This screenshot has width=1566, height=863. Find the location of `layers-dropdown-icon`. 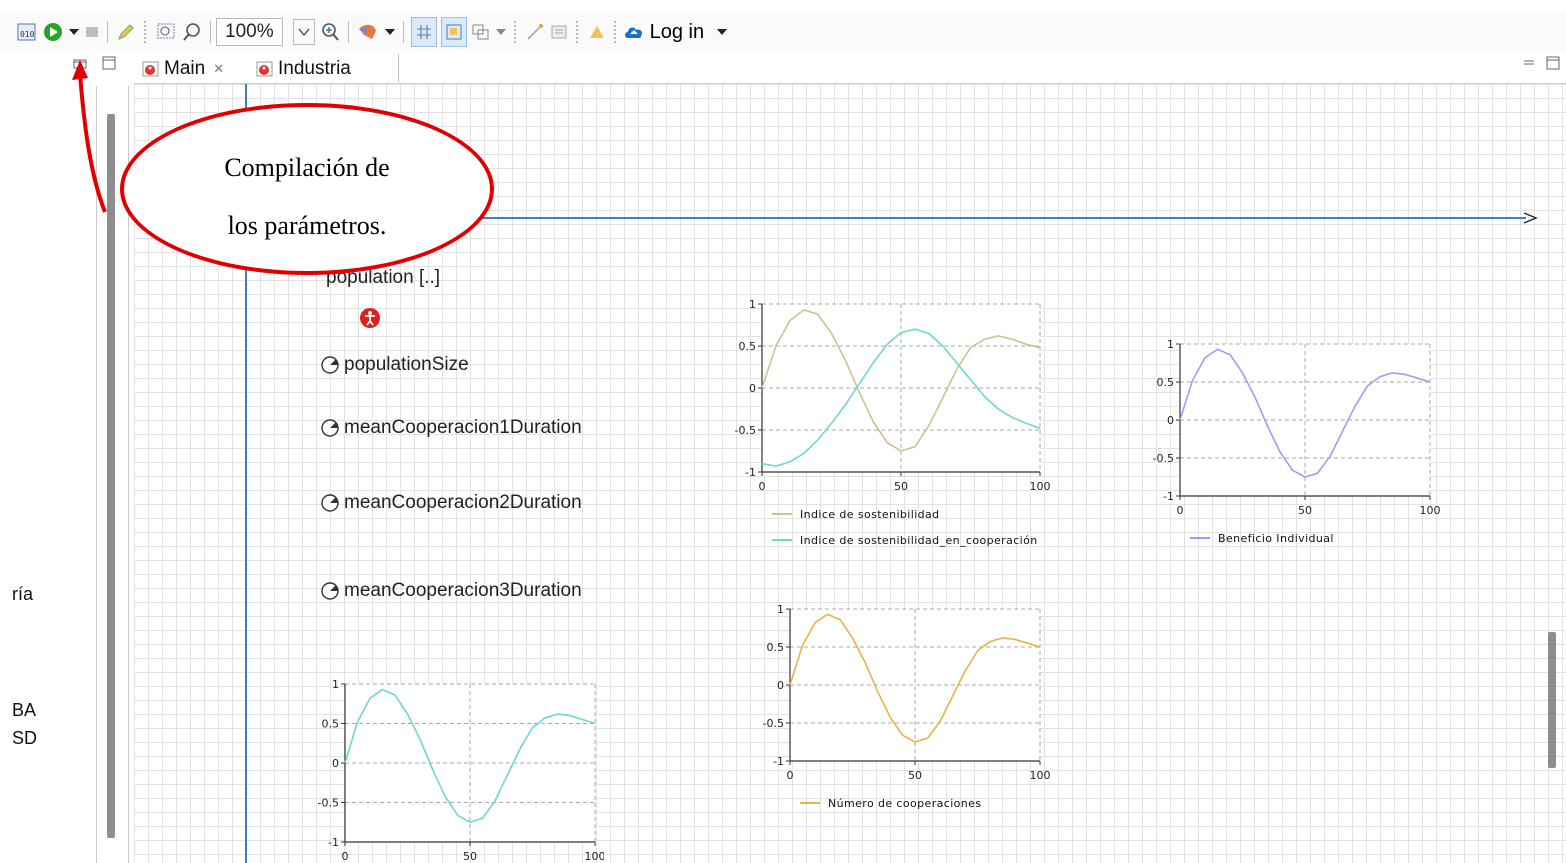

layers-dropdown-icon is located at coordinates (501, 32).